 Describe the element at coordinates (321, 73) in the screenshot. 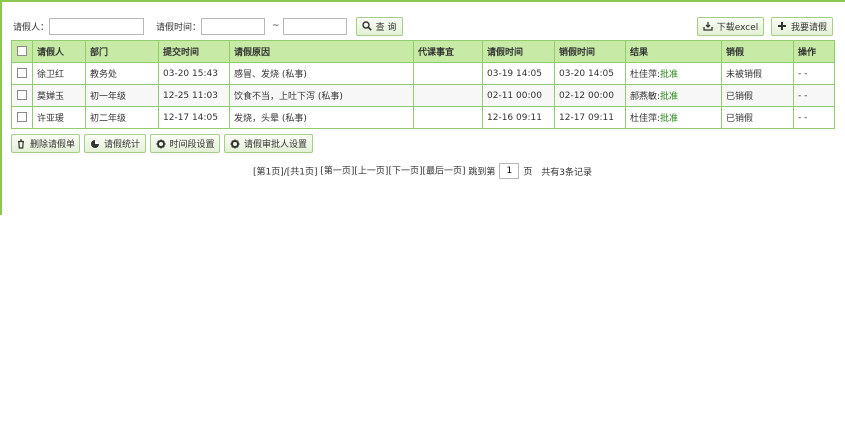

I see `reason-cell: 感冒、发烧 (私事)` at that location.